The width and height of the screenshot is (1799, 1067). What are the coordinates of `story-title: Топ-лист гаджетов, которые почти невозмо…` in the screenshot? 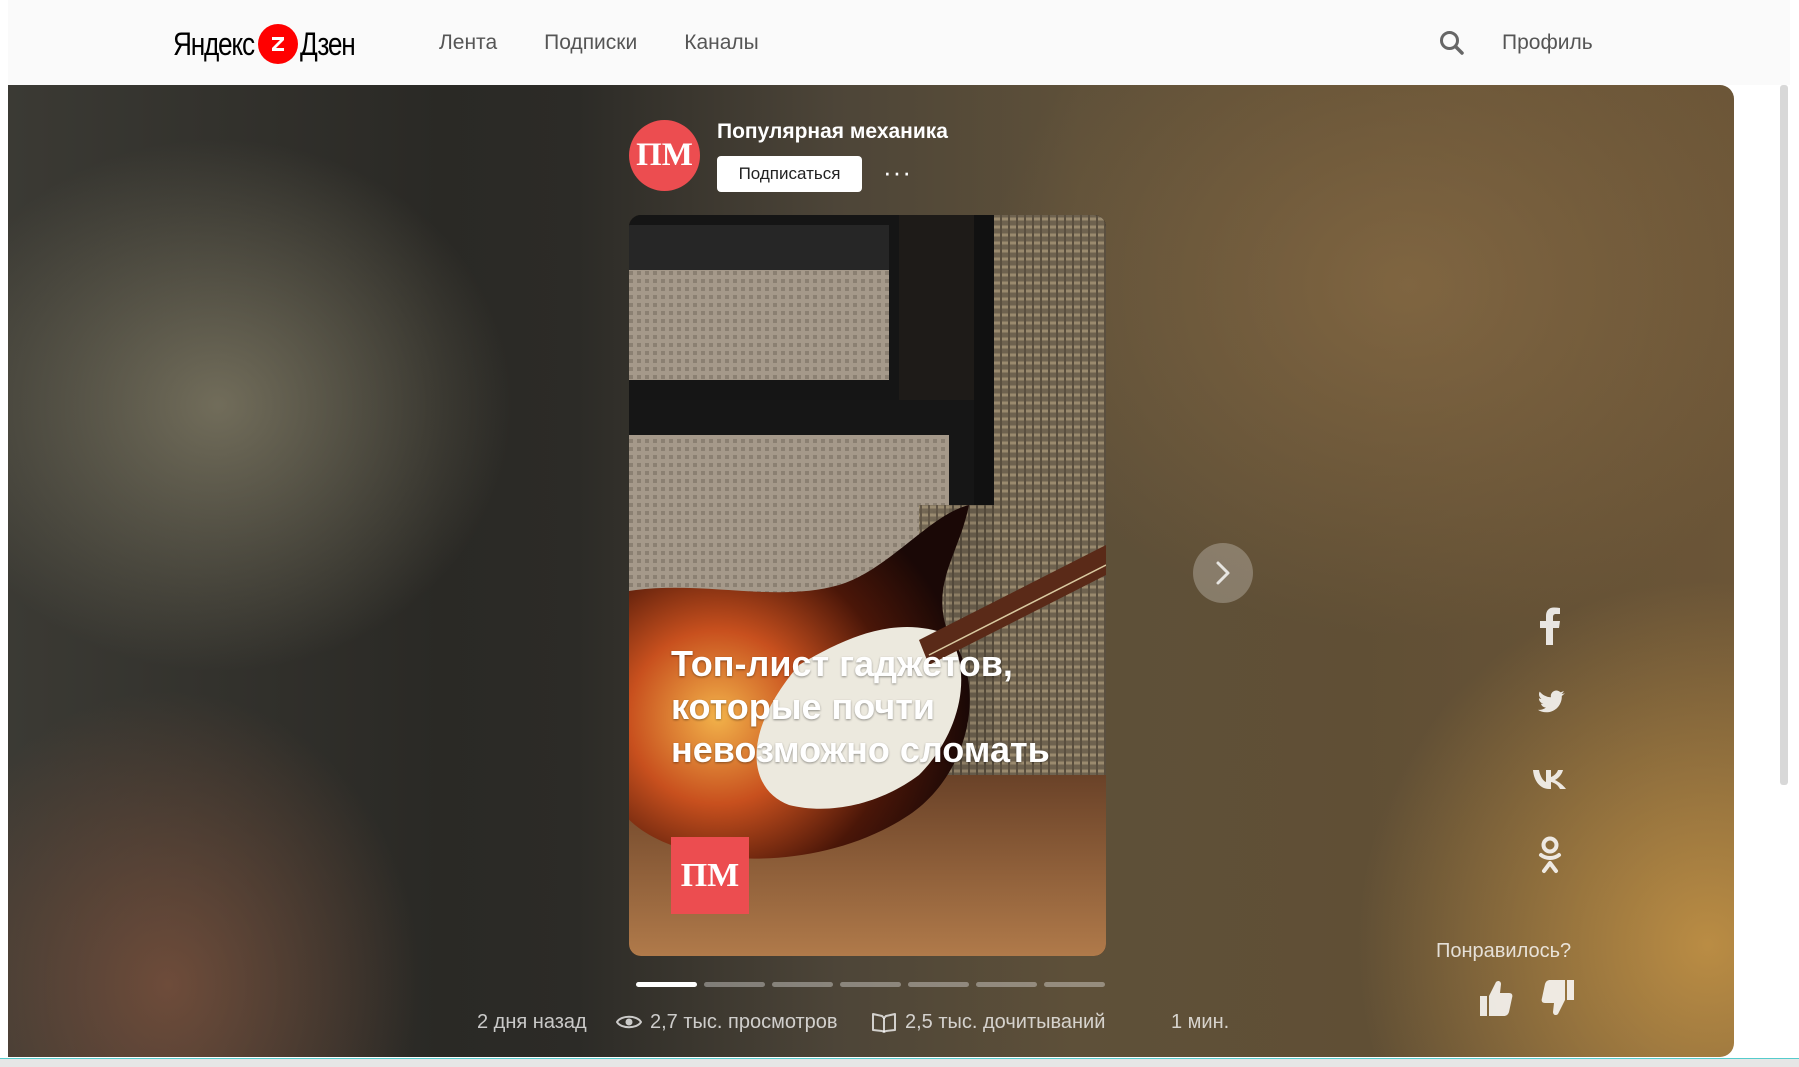 It's located at (860, 706).